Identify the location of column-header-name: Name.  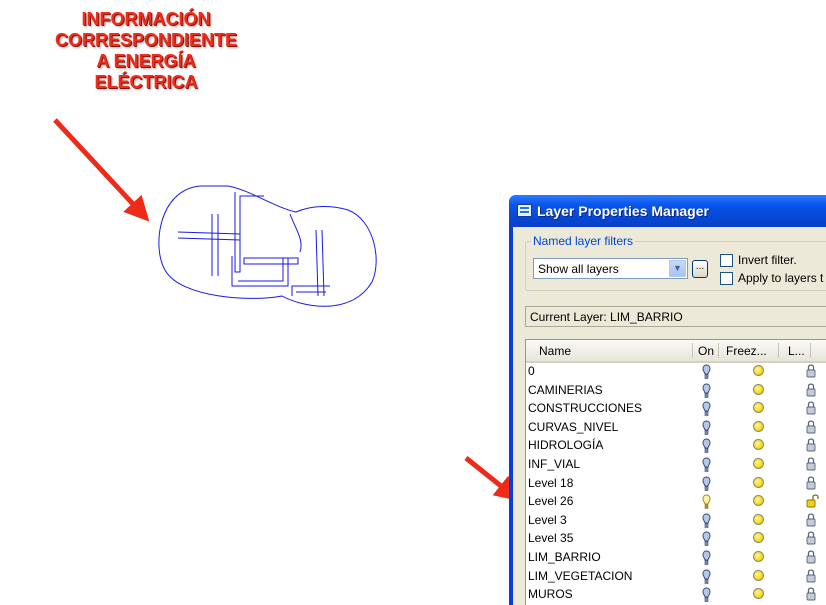
(555, 351).